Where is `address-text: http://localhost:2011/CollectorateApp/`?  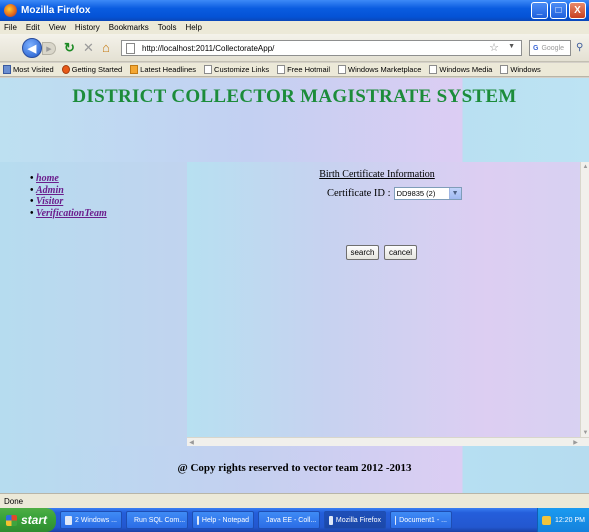
address-text: http://localhost:2011/CollectorateApp/ is located at coordinates (208, 48).